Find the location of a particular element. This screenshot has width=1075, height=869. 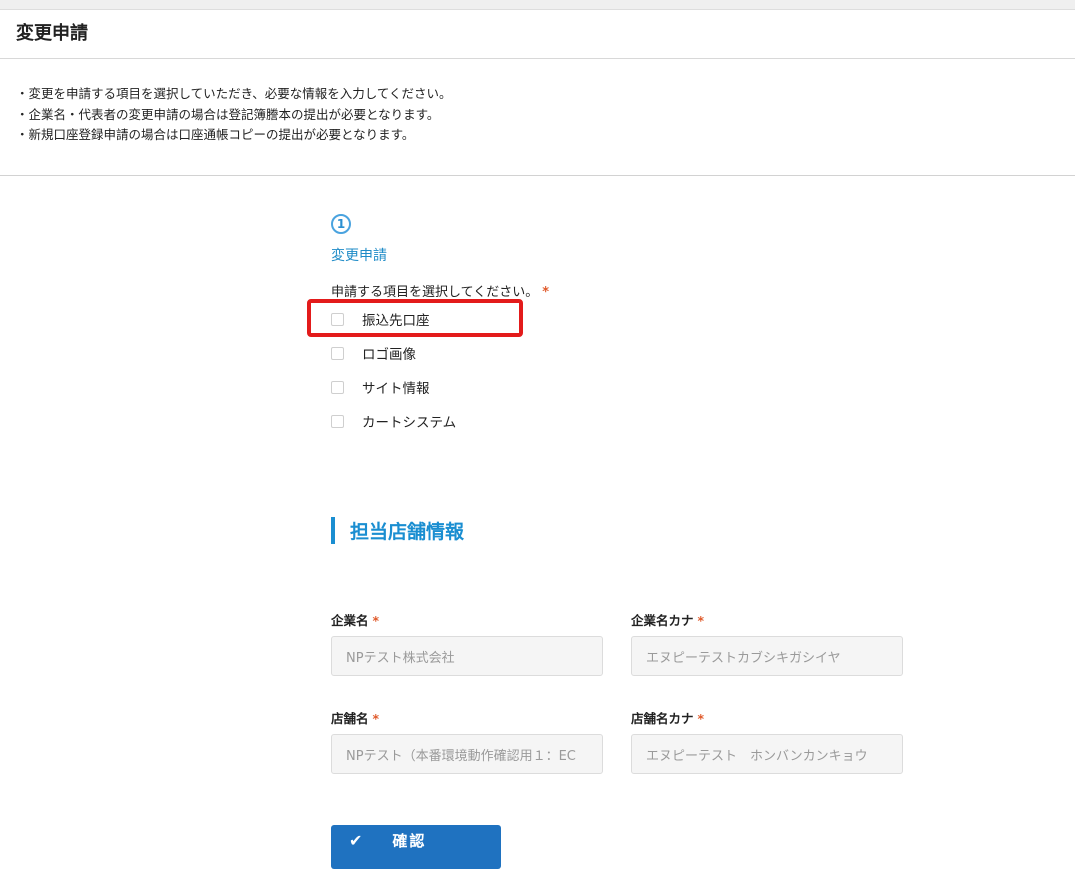

store-info-section-title: 担当店舗情報 is located at coordinates (397, 530).